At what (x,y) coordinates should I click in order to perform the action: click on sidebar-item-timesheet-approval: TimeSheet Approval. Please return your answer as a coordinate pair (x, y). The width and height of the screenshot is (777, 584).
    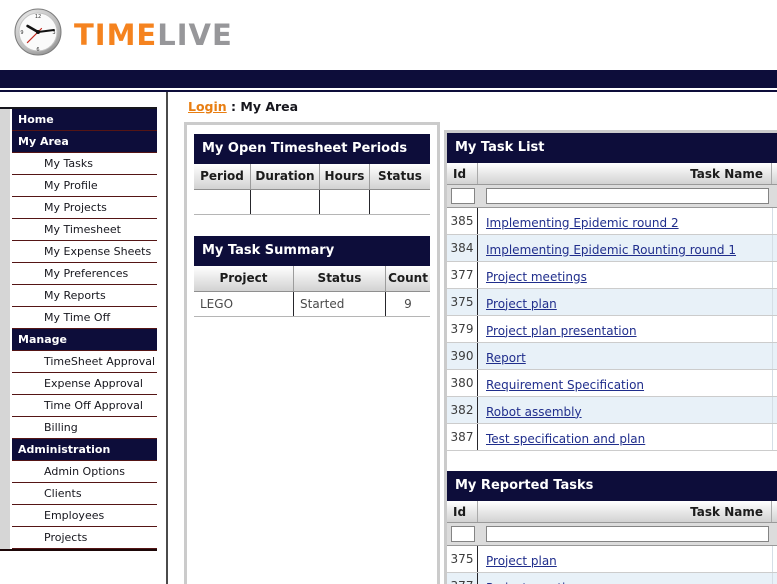
    Looking at the image, I should click on (84, 362).